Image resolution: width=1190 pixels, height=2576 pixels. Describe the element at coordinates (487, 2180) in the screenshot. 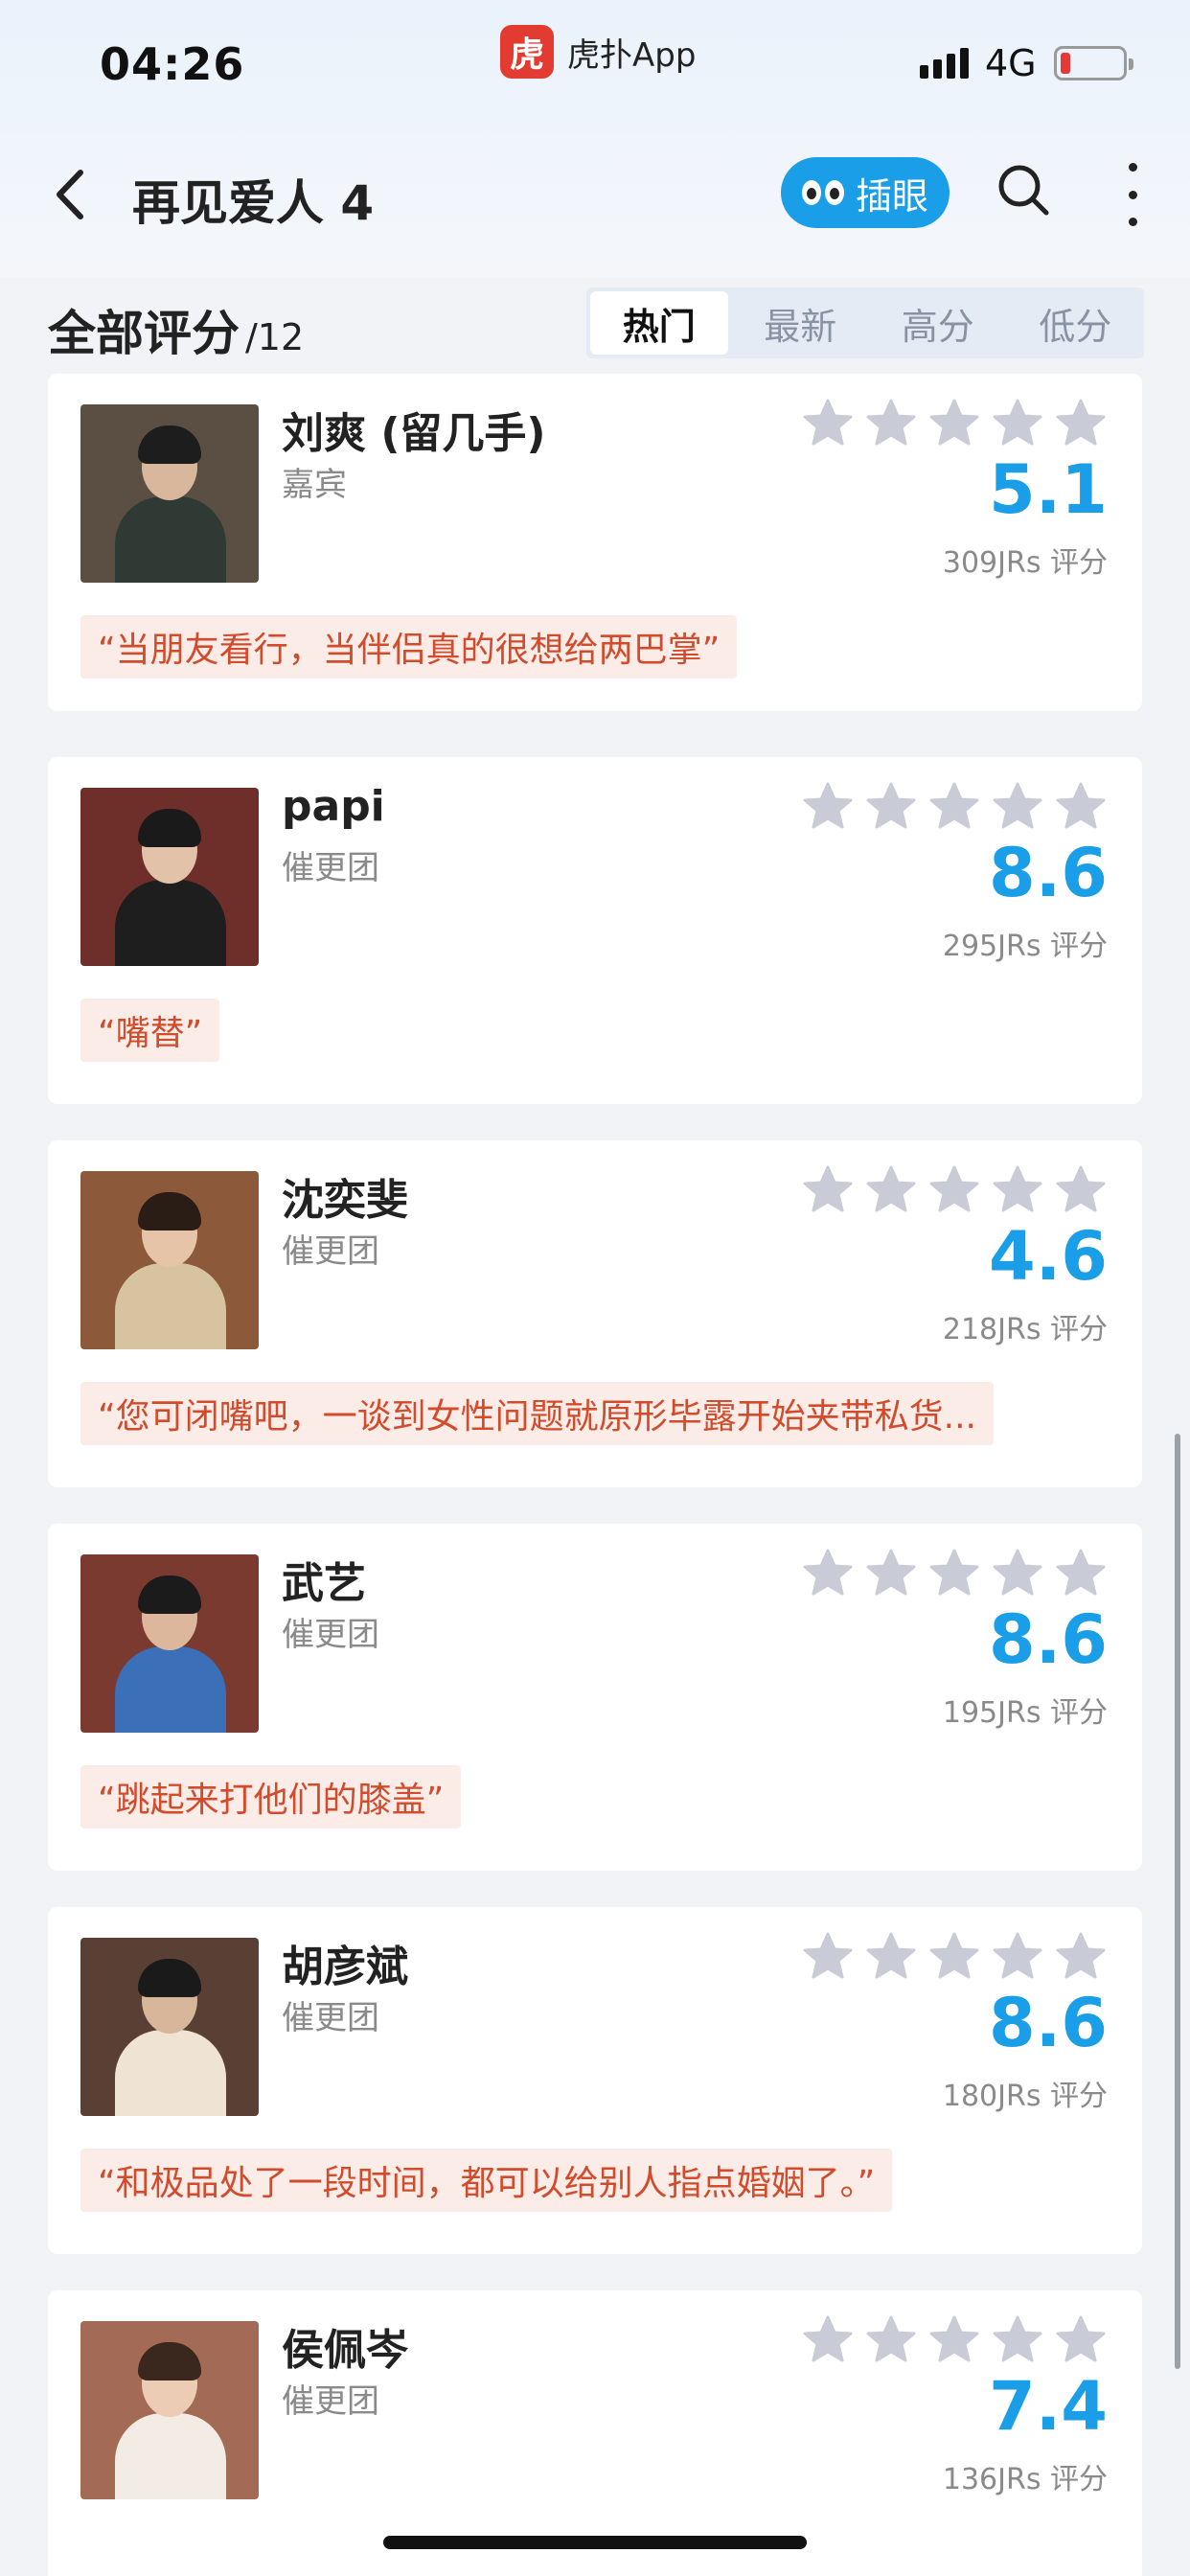

I see `top-comment: “和极品处了一段时间，都可以给别人指点婚姻了。”` at that location.